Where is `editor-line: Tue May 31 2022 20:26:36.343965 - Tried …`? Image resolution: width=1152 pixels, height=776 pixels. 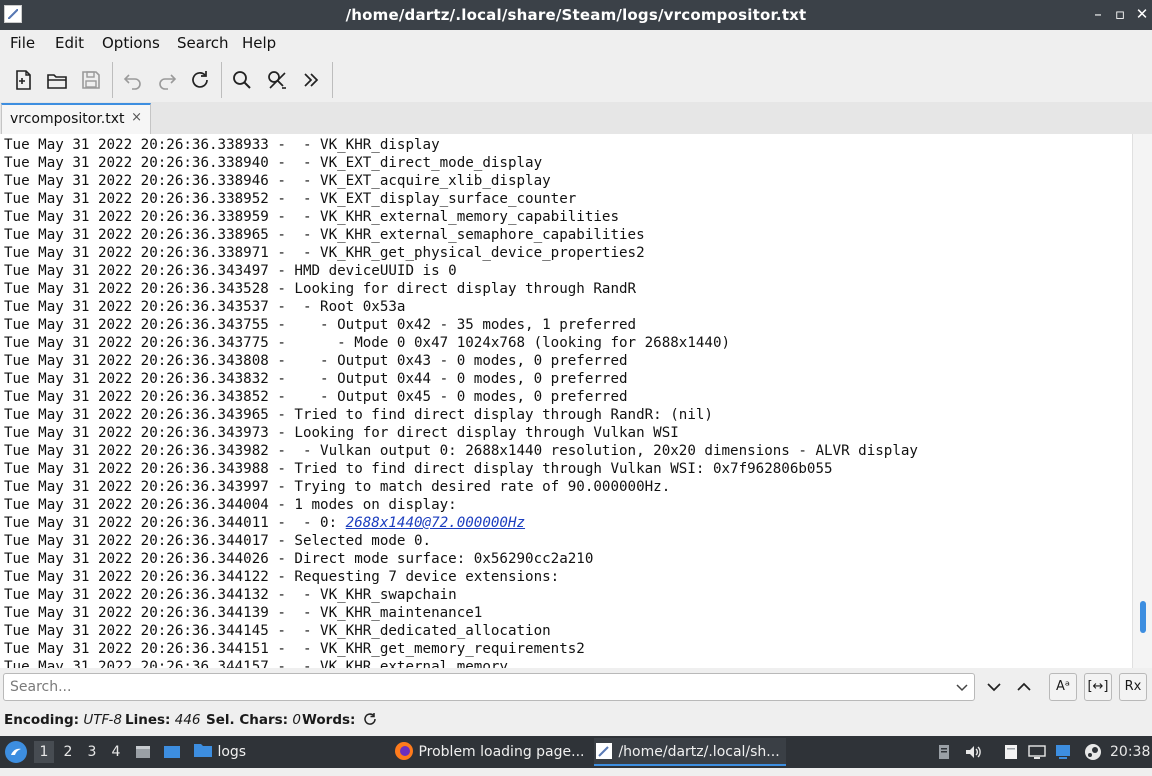
editor-line: Tue May 31 2022 20:26:36.343965 - Tried … is located at coordinates (358, 415).